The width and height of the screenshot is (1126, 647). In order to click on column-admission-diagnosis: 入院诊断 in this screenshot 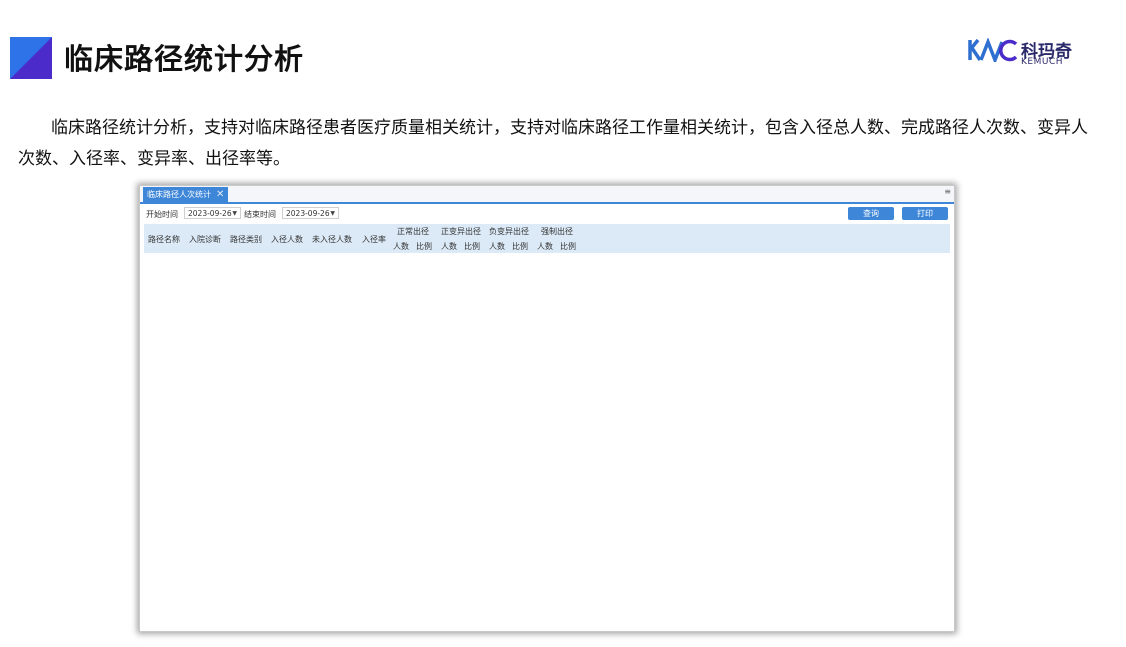, I will do `click(205, 239)`.